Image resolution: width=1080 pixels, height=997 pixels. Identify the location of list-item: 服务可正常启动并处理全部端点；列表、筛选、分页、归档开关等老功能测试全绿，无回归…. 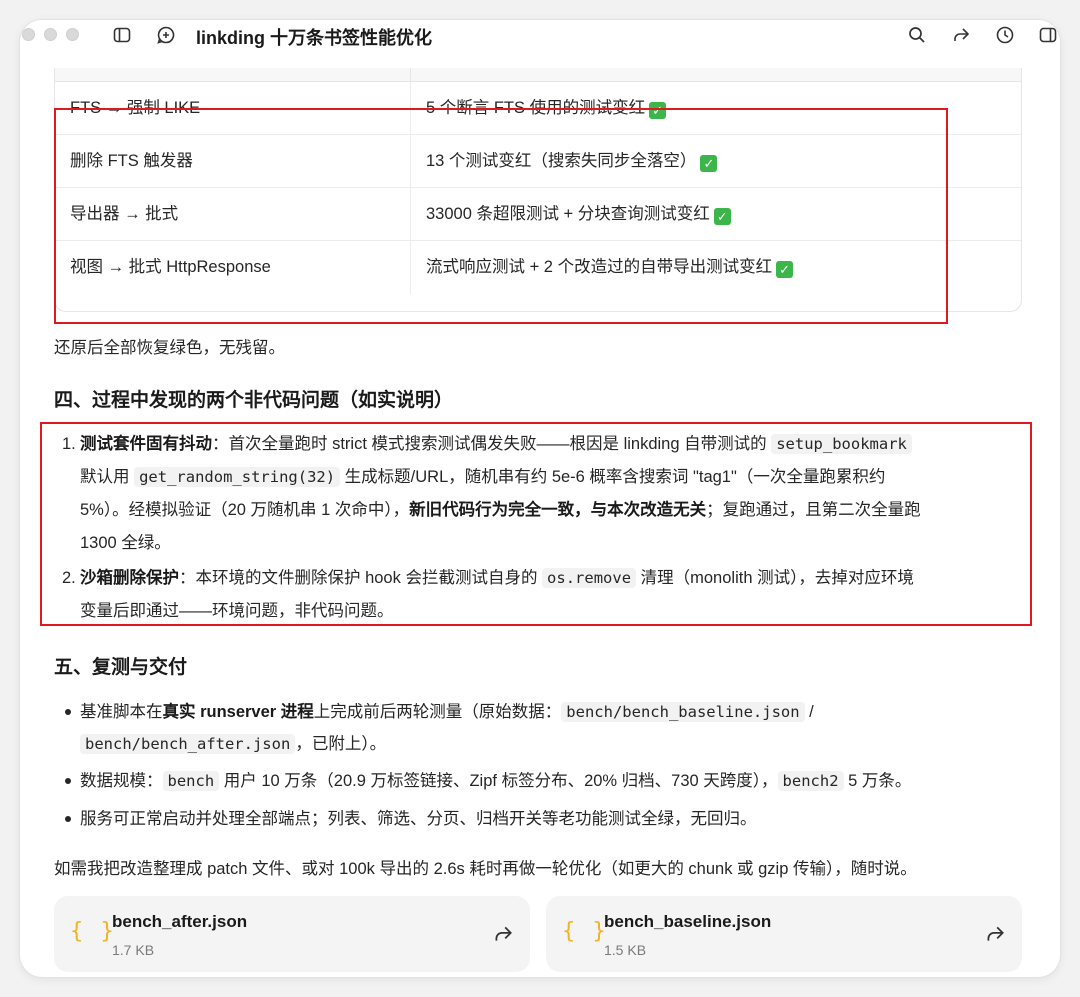
(542, 819).